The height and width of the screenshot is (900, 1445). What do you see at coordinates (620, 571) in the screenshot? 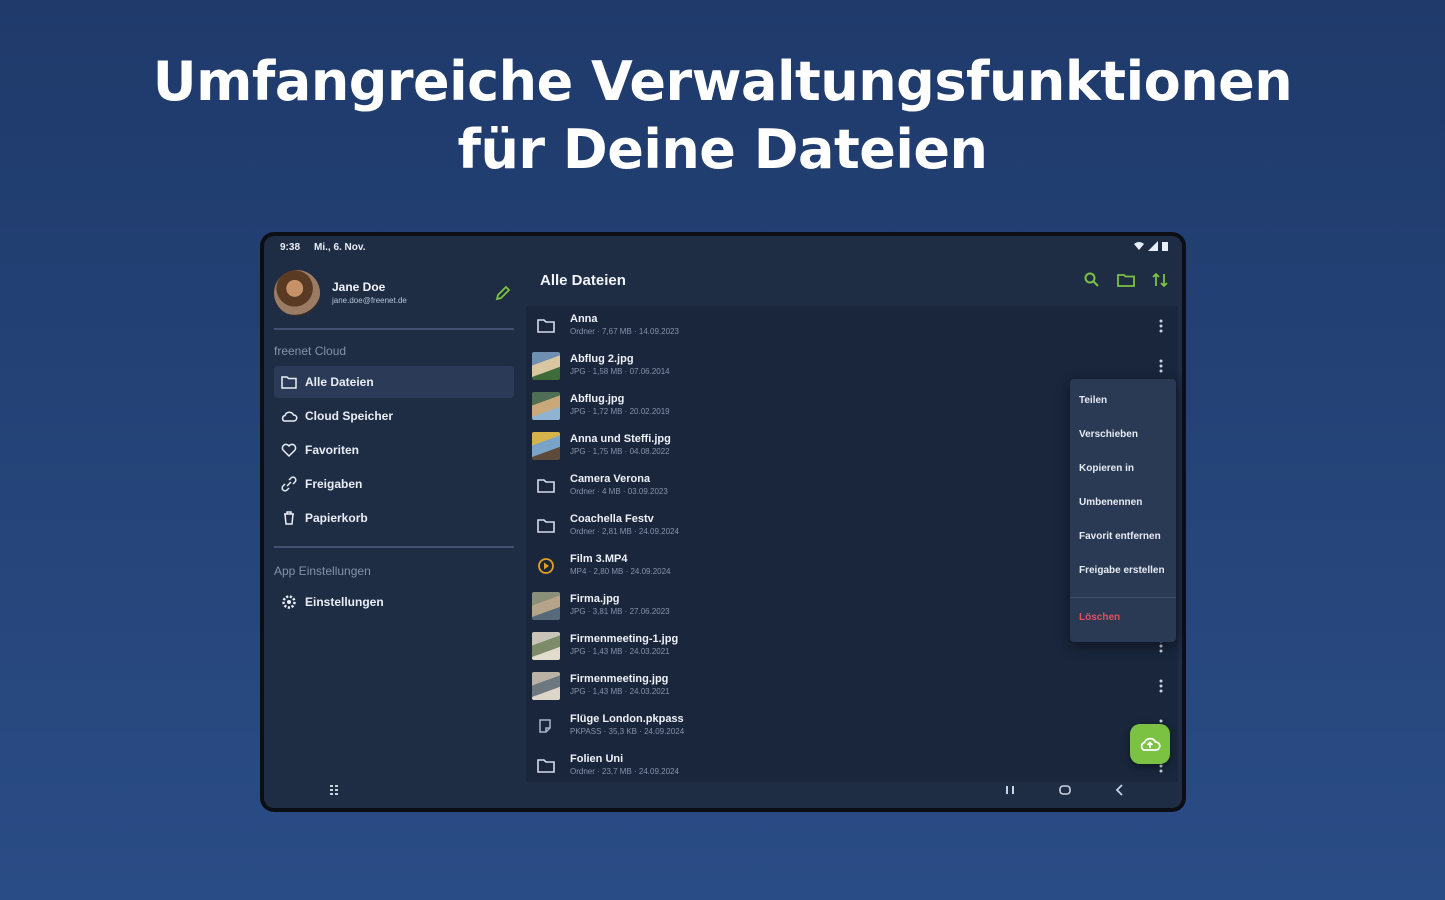
I see `file-meta: MP4 · 2,80 MB · 24.09.2024` at bounding box center [620, 571].